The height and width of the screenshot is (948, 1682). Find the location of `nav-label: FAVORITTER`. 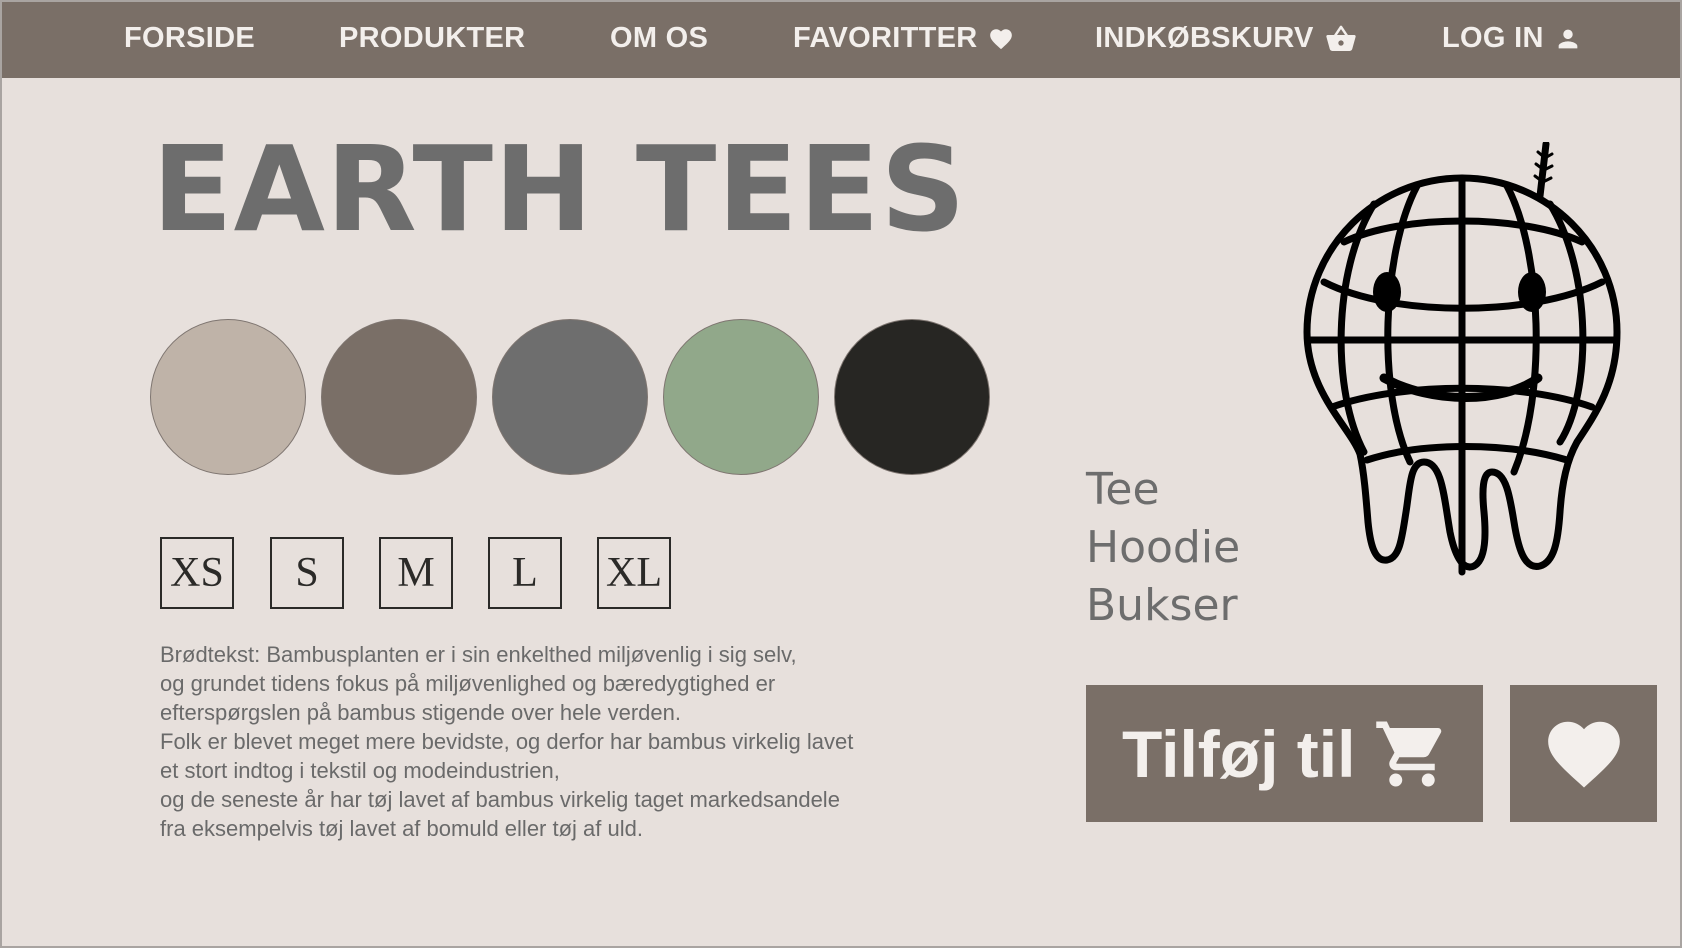

nav-label: FAVORITTER is located at coordinates (885, 38).